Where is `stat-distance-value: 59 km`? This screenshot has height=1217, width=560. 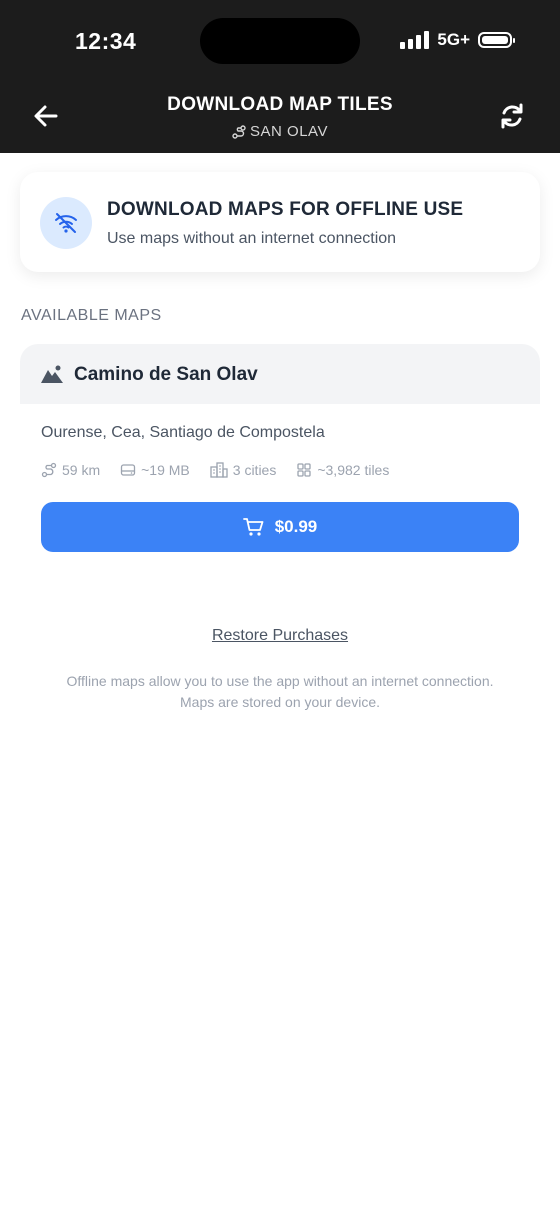
stat-distance-value: 59 km is located at coordinates (81, 470).